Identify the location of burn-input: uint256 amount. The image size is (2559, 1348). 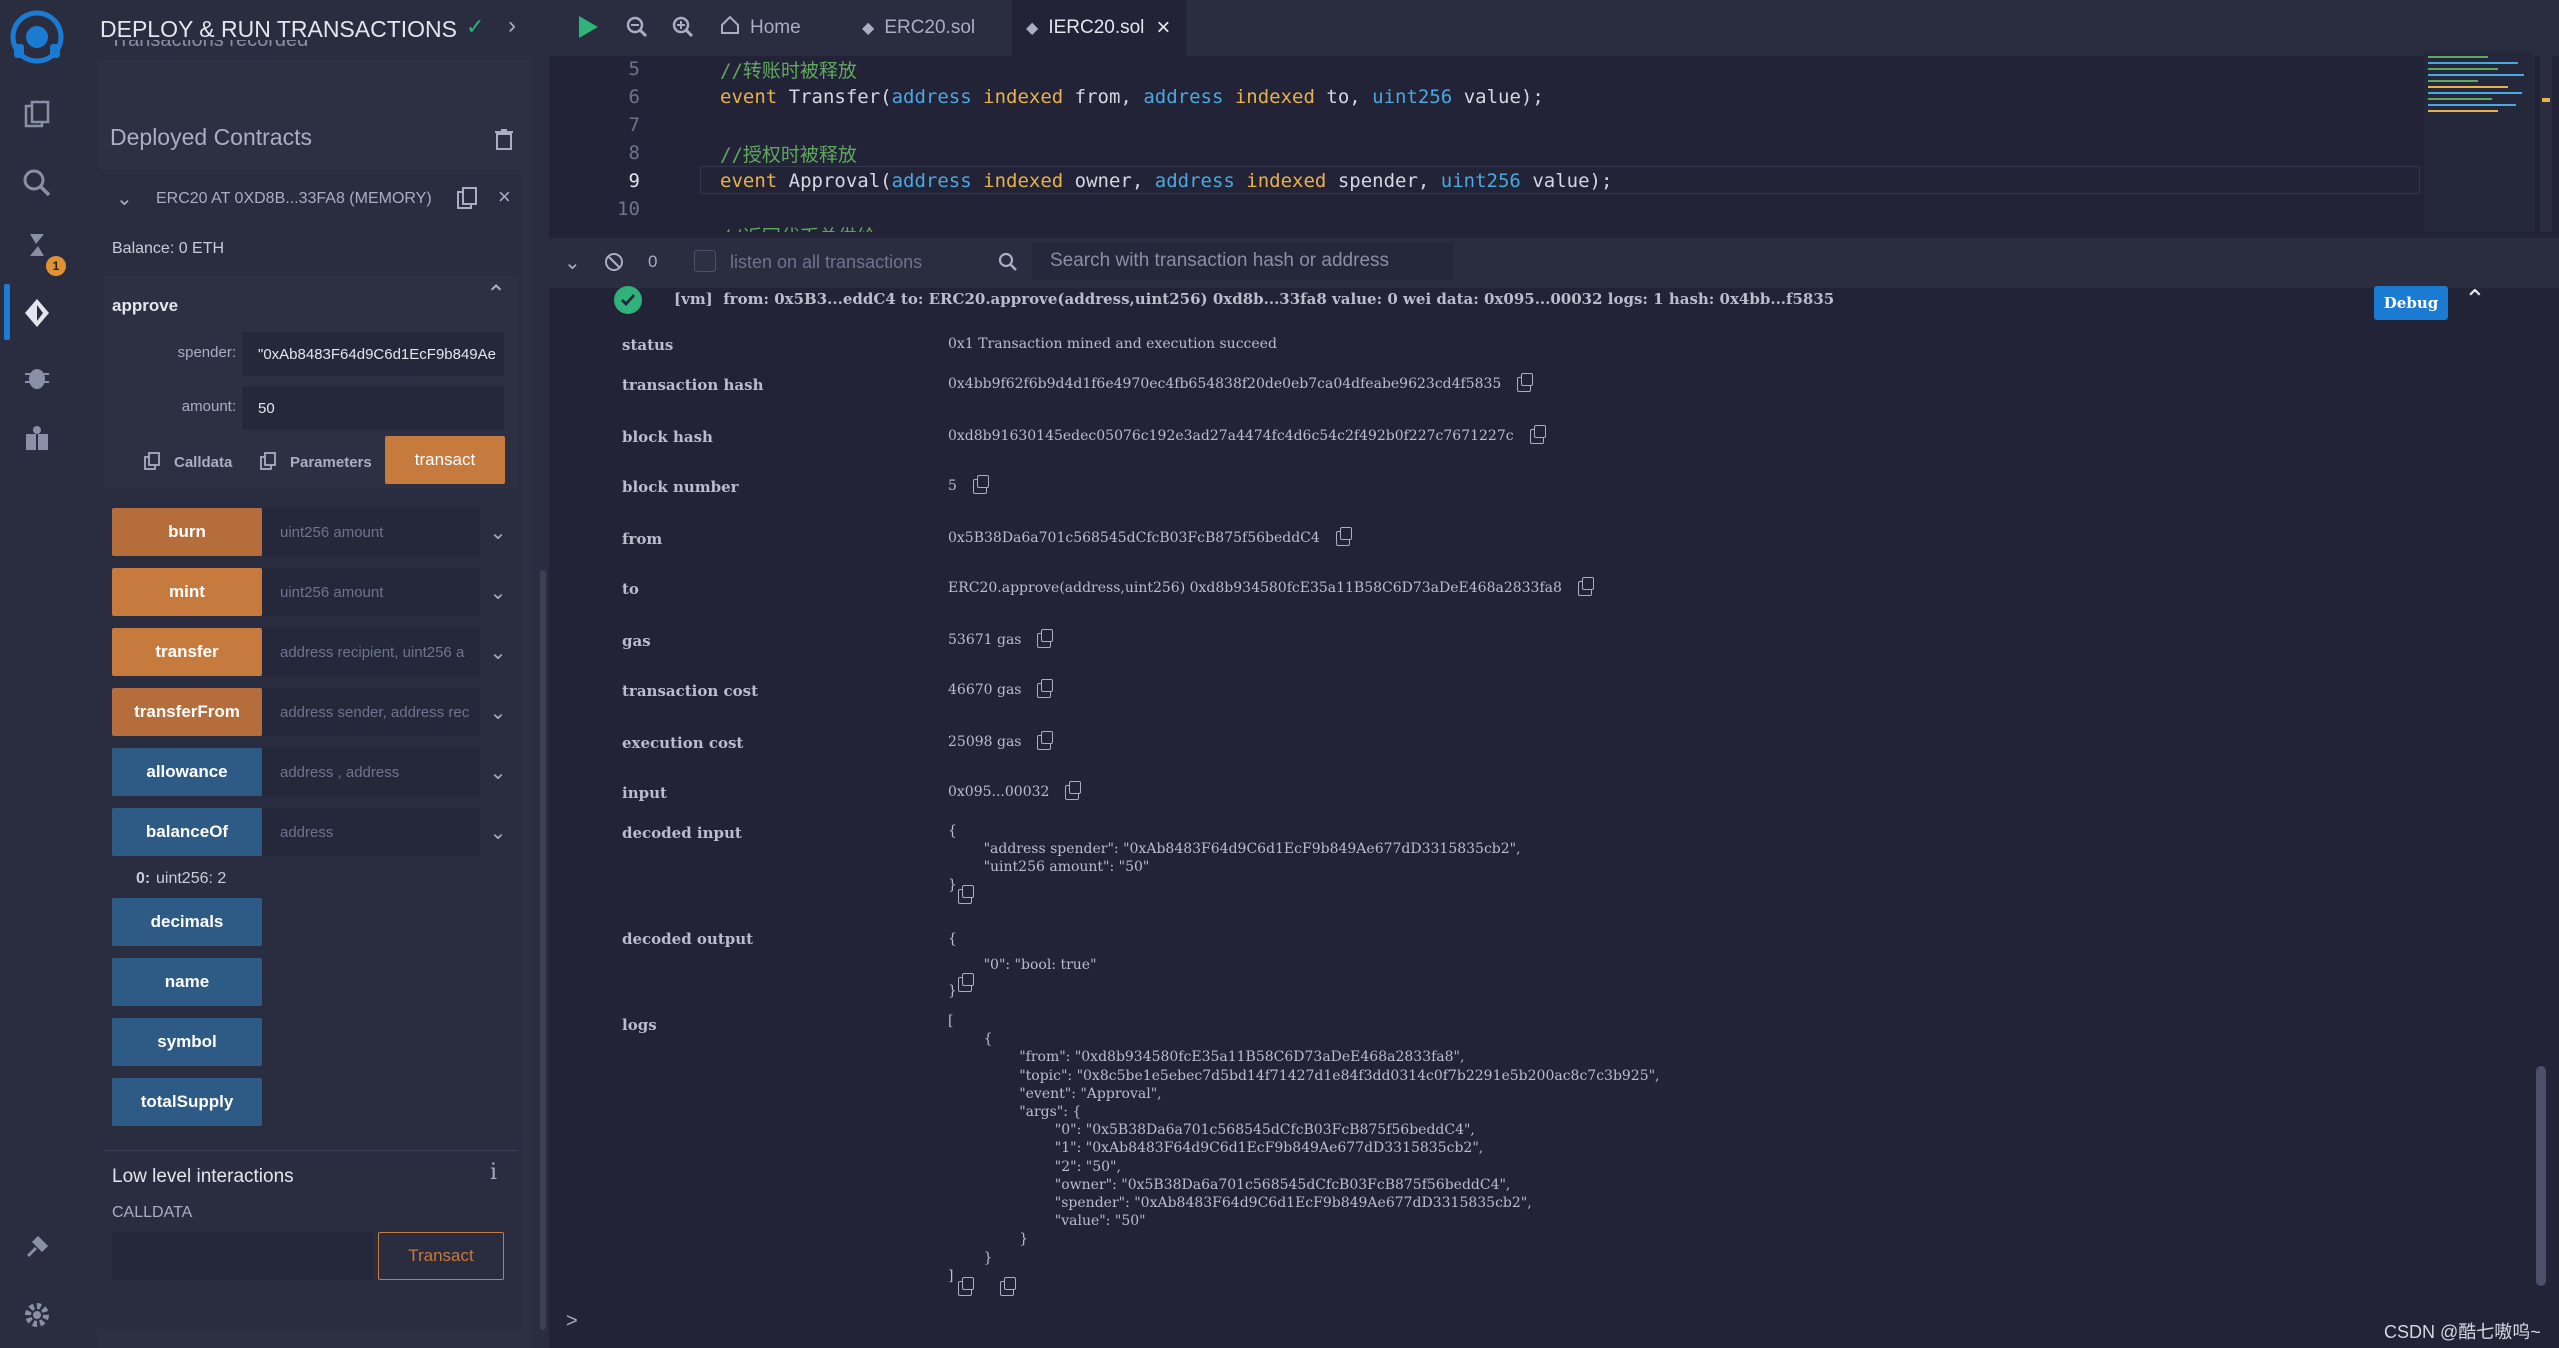
(371, 532).